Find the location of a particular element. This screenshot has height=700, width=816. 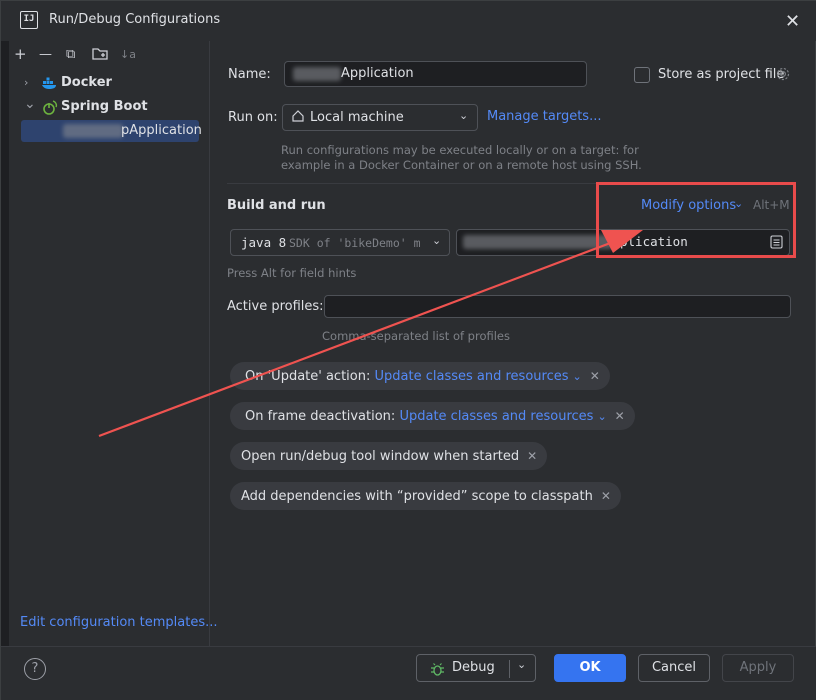

help-icon: ? is located at coordinates (35, 669).